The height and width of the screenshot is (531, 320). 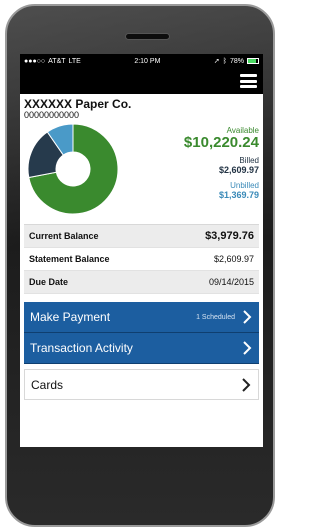 What do you see at coordinates (141, 236) in the screenshot?
I see `current-balance-row: Current Balance $3,979.76` at bounding box center [141, 236].